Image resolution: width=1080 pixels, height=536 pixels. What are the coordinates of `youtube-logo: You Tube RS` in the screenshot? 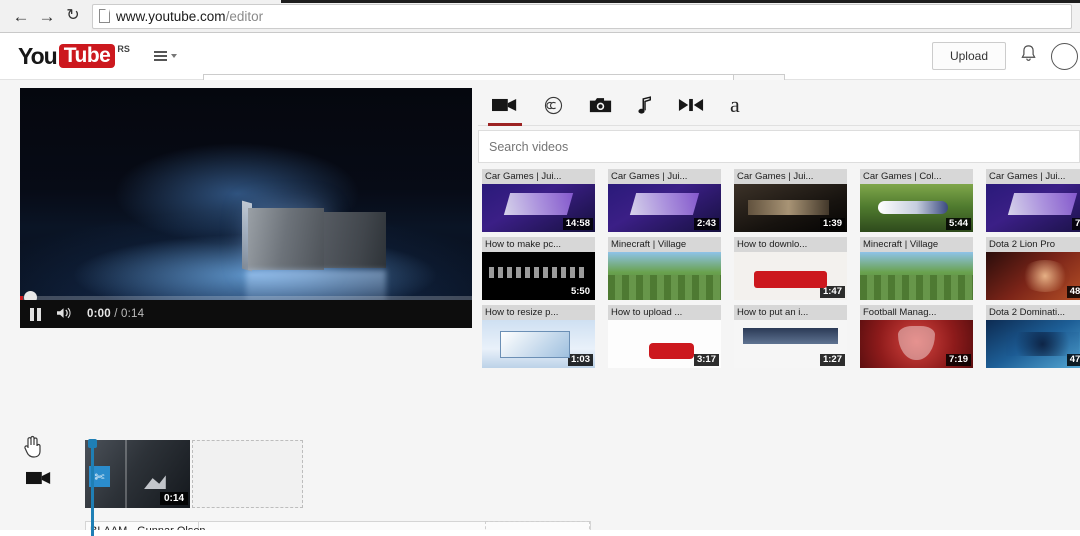 It's located at (74, 56).